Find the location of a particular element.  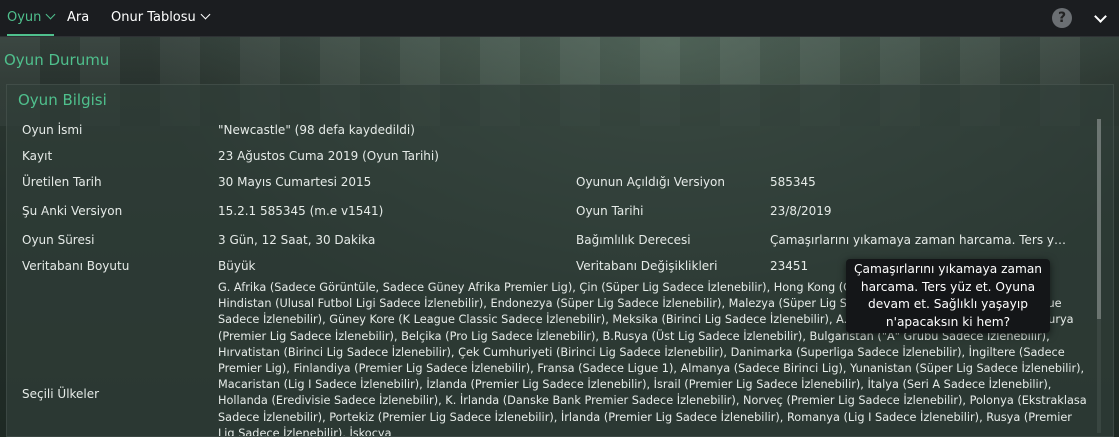

panel-scrollbar is located at coordinates (1099, 276).